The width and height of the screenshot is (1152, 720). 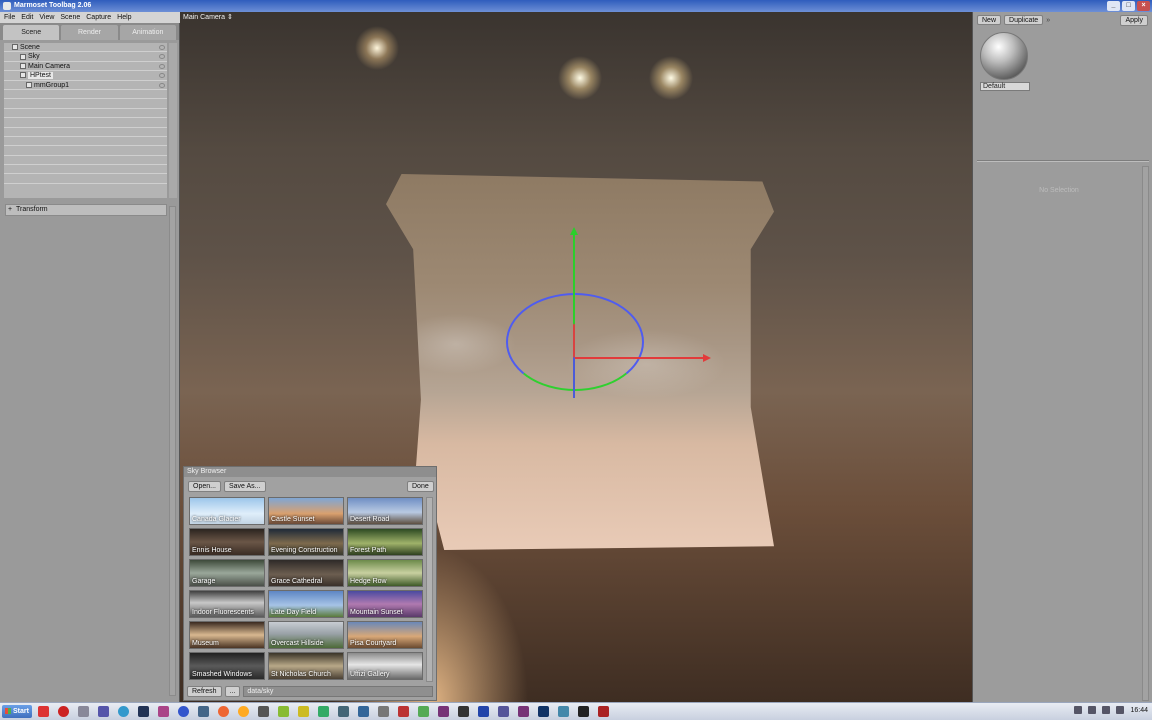 I want to click on duplicate-material-button: Duplicate, so click(x=1024, y=20).